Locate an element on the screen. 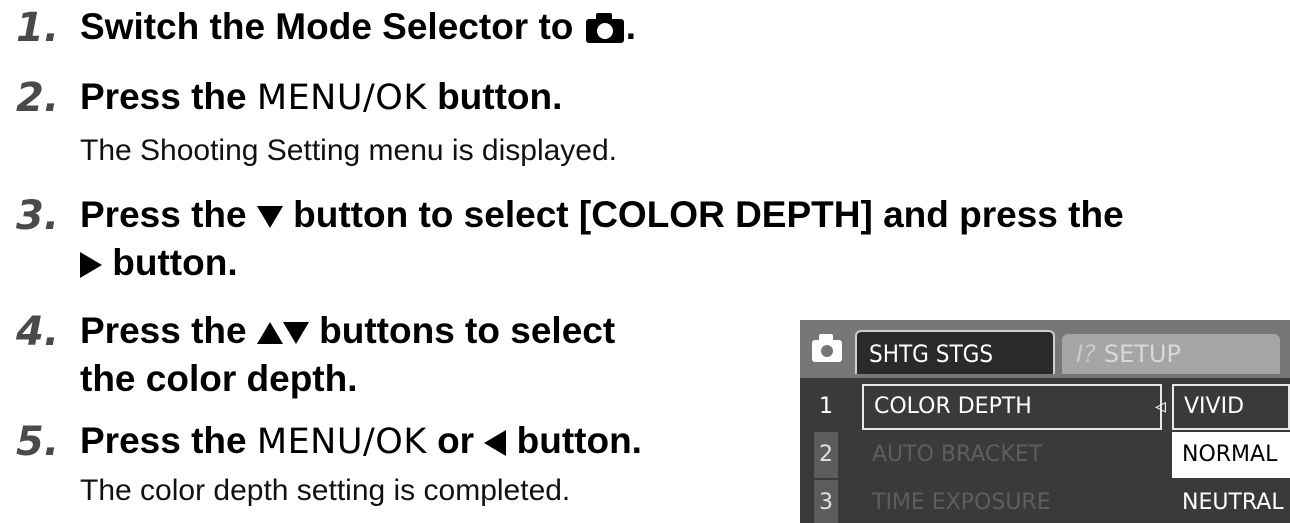  row-number: 3 is located at coordinates (826, 501).